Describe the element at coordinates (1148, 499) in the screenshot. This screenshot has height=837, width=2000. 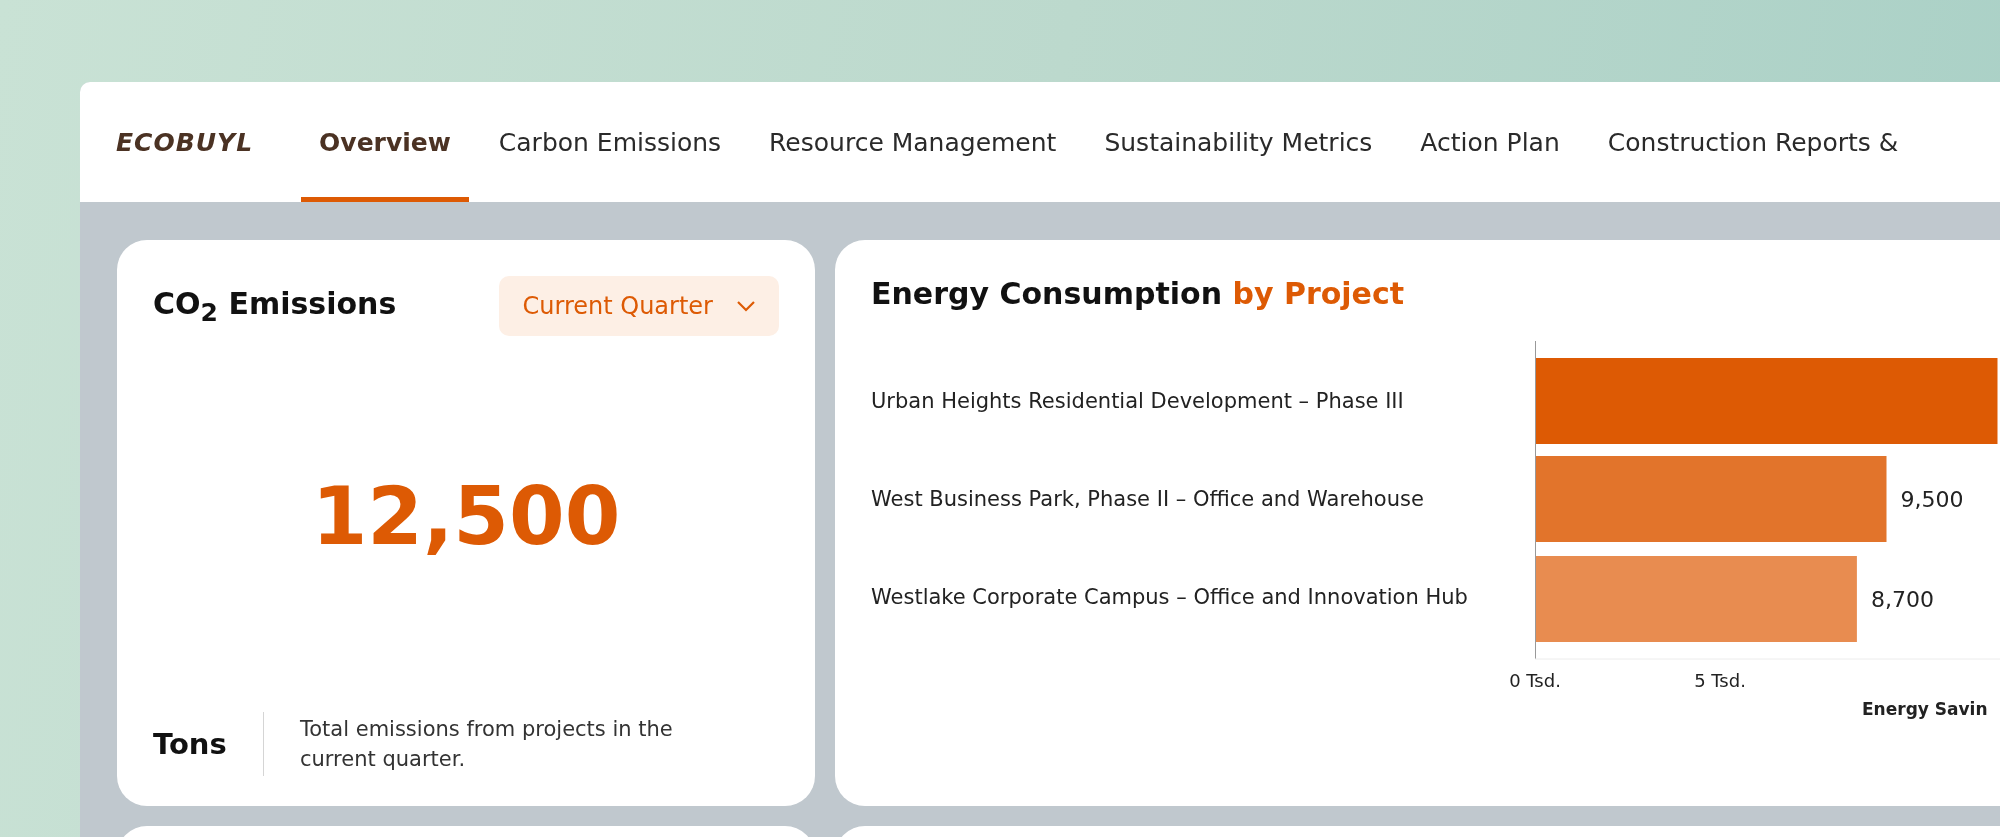
I see `project-label: West Business Park, Phase II – Office and Warehouse` at that location.